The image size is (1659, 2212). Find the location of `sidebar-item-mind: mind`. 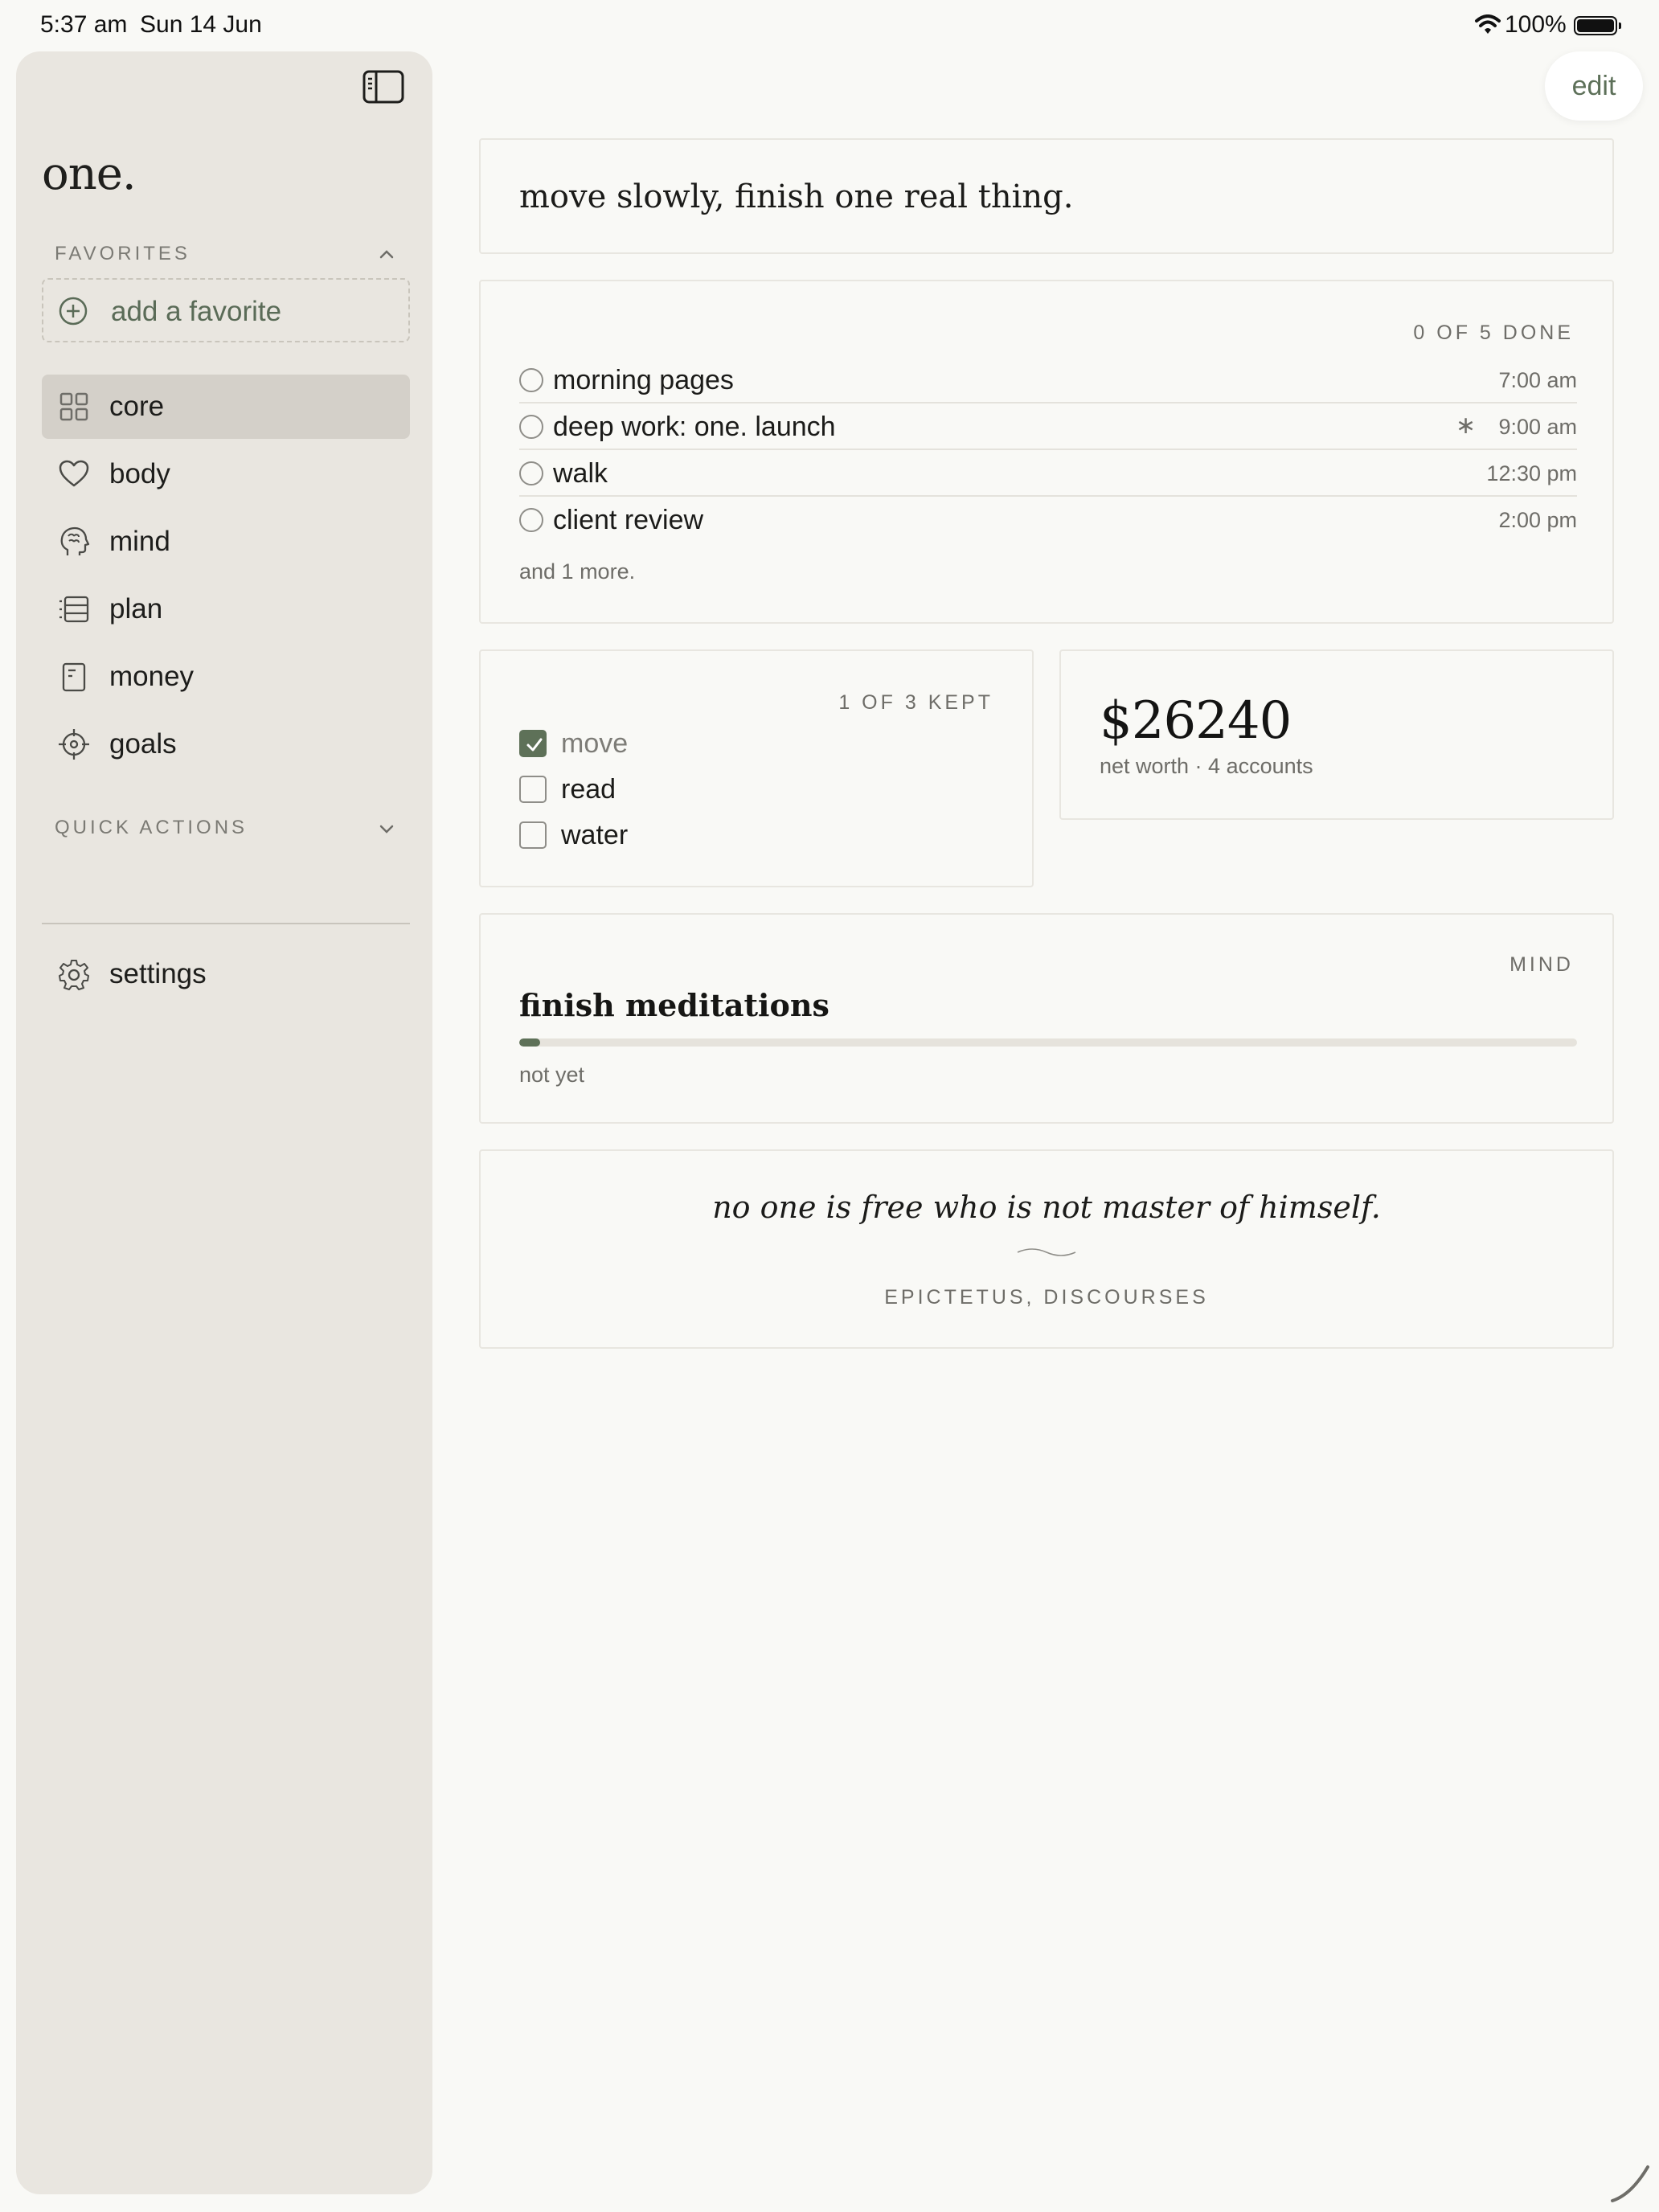

sidebar-item-mind: mind is located at coordinates (226, 542).